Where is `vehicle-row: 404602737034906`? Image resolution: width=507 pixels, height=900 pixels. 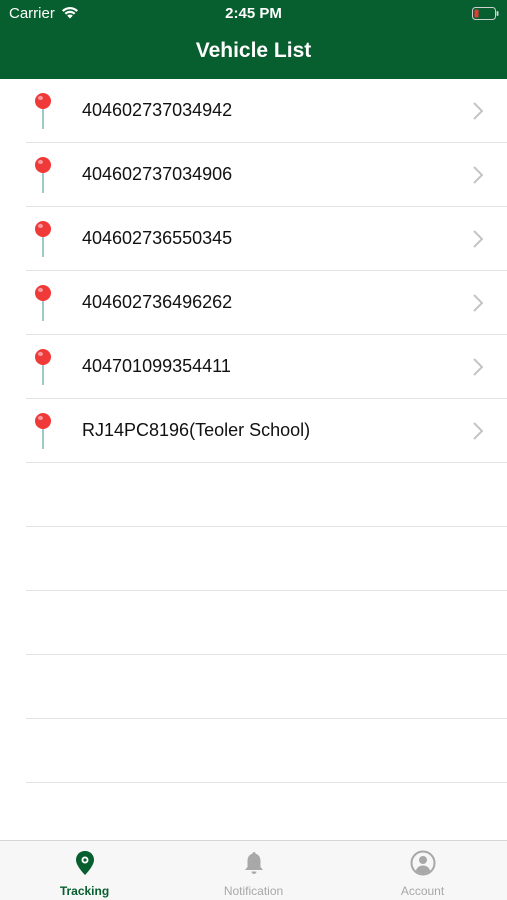
vehicle-row: 404602737034906 is located at coordinates (266, 175).